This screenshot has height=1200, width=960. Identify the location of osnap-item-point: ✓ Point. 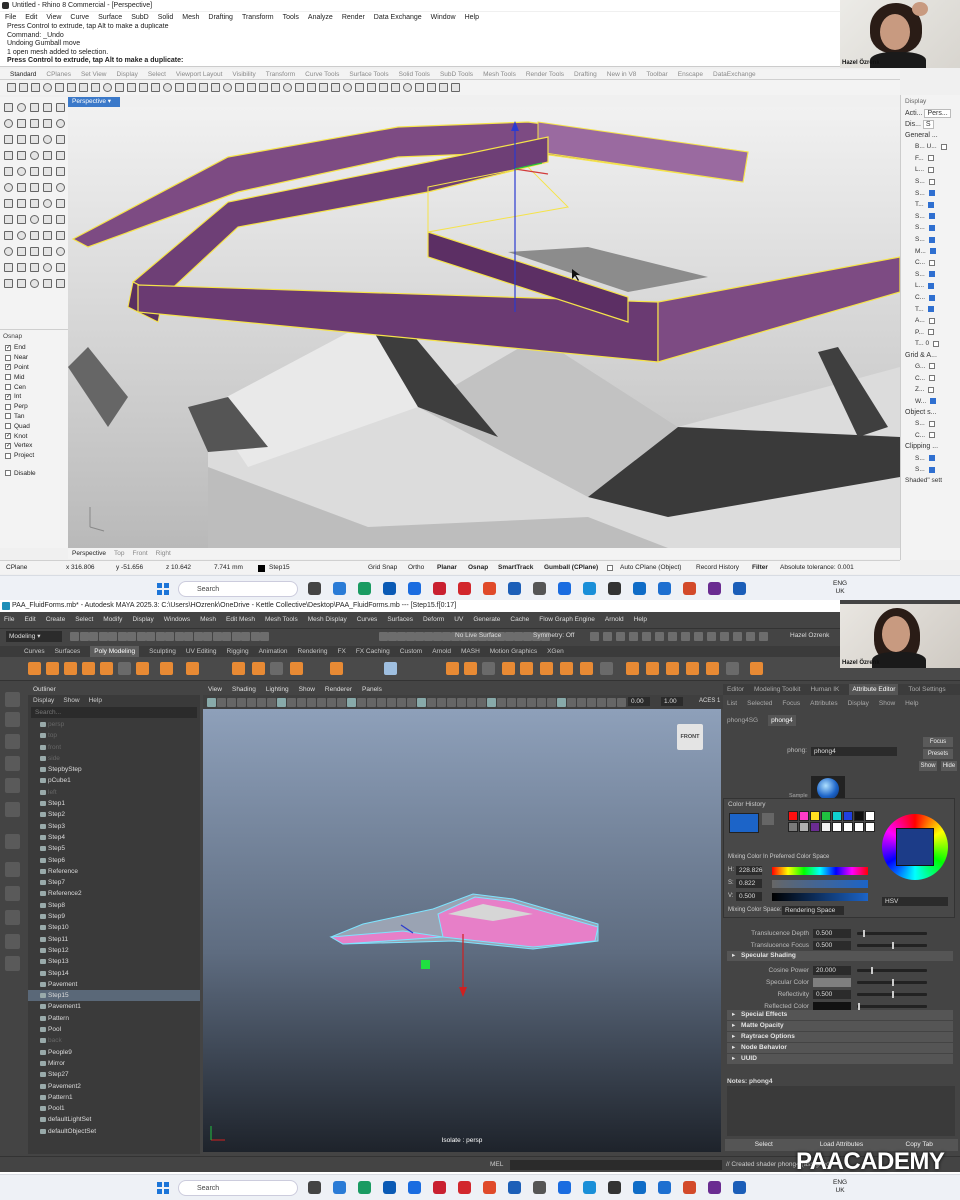
(34, 368).